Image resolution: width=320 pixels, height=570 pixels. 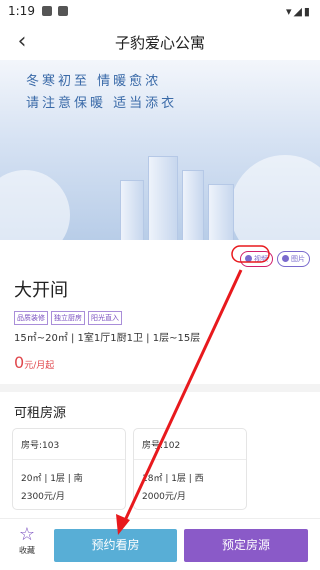 What do you see at coordinates (102, 103) in the screenshot?
I see `banner-line-2: 请注意保暖 适当添衣` at bounding box center [102, 103].